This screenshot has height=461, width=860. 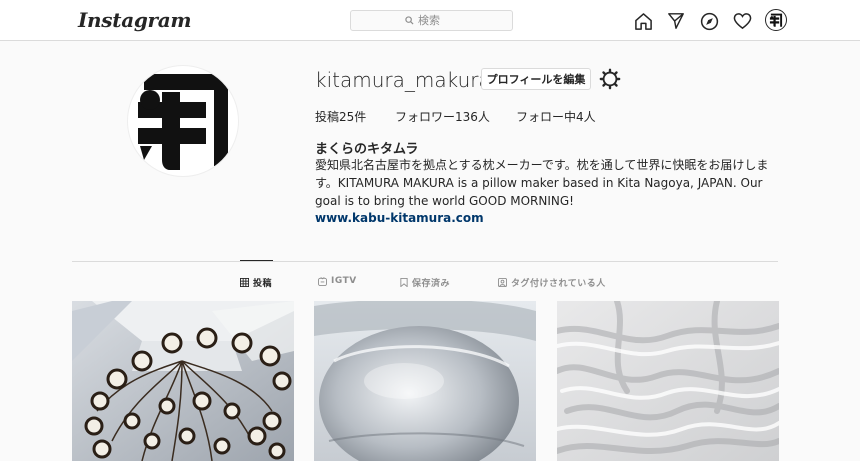 I want to click on tab-igtv: IGTV, so click(x=337, y=281).